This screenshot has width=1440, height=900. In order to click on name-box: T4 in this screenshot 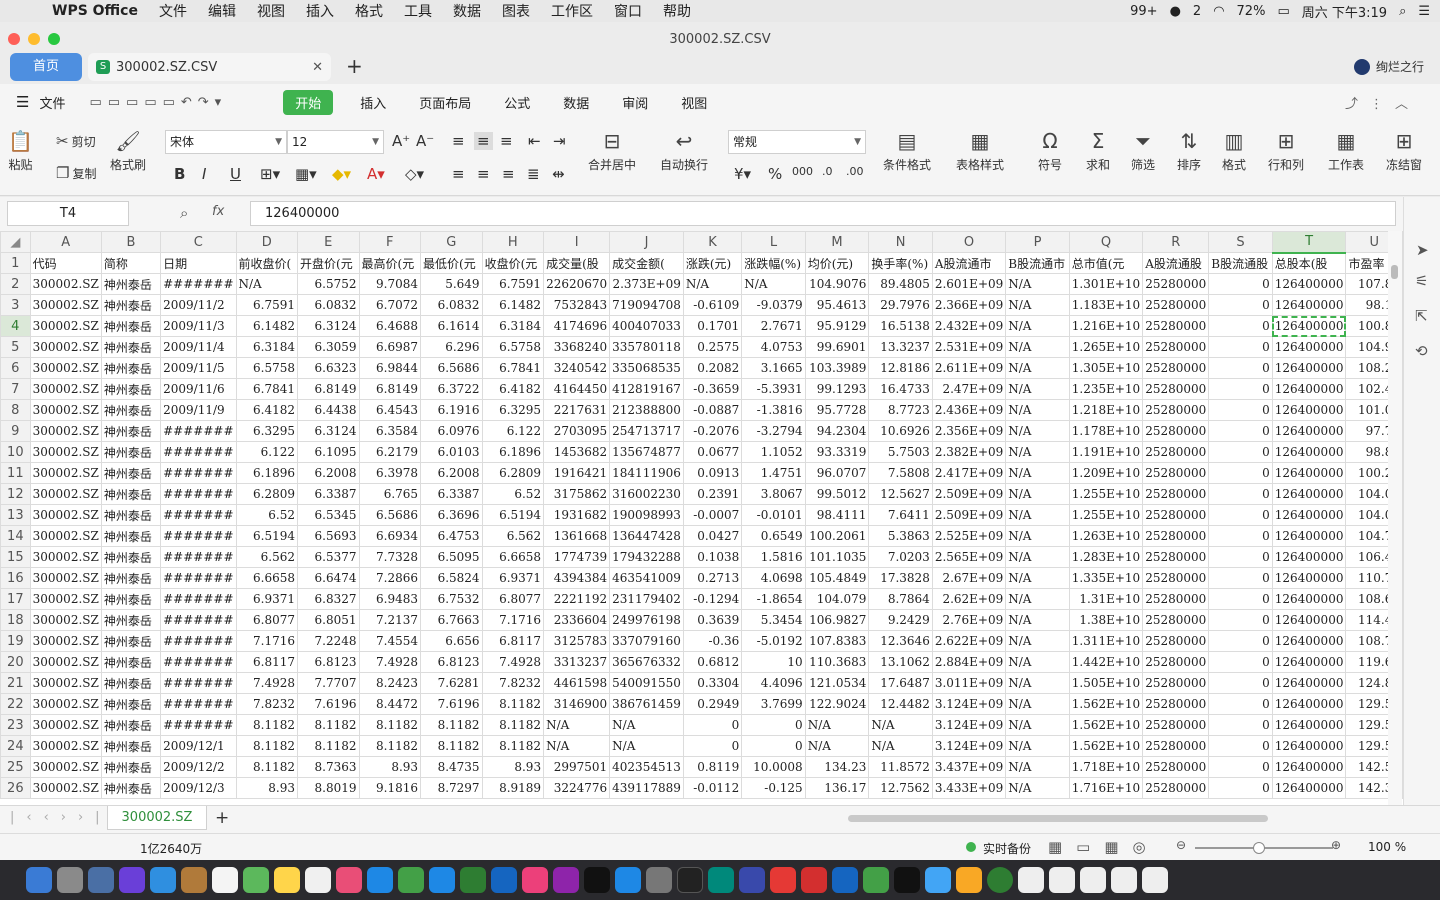, I will do `click(68, 213)`.